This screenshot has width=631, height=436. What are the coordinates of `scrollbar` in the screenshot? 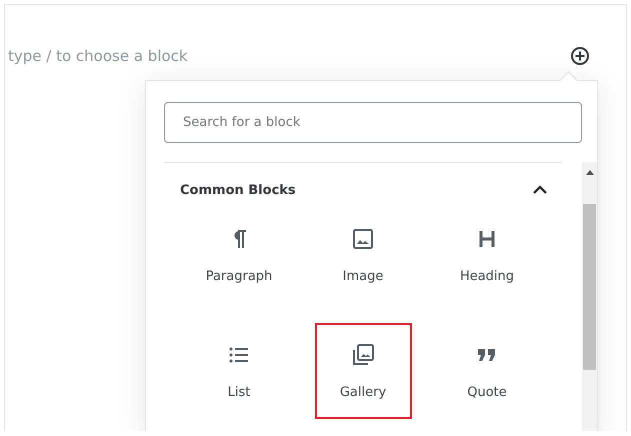 It's located at (589, 296).